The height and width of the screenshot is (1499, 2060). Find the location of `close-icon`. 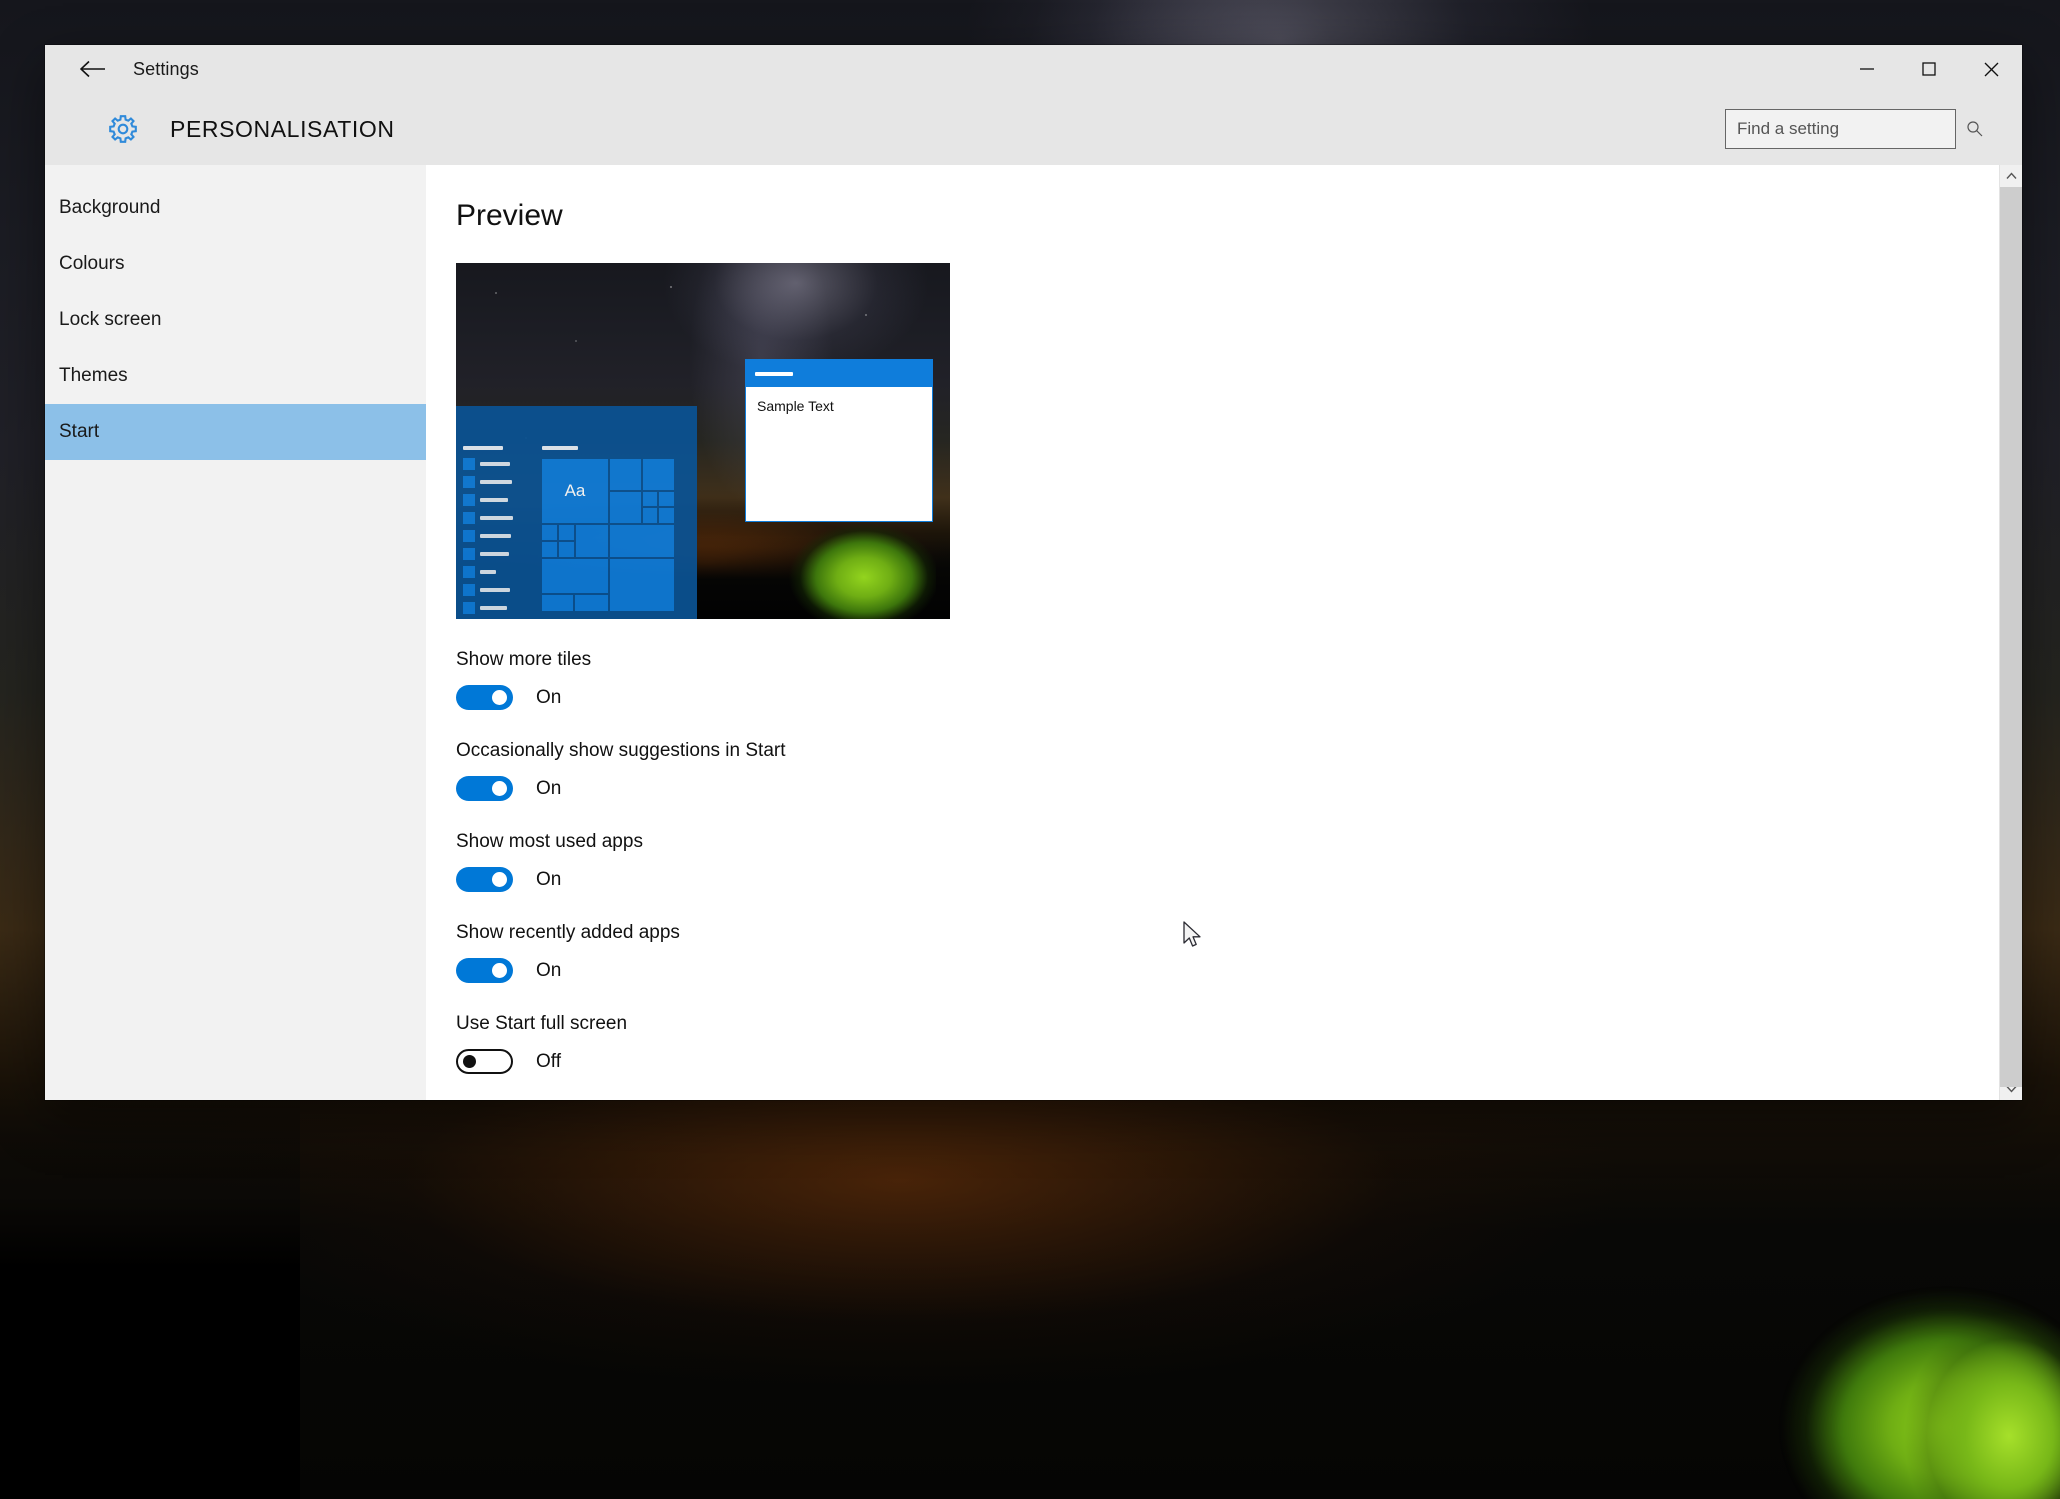

close-icon is located at coordinates (1991, 69).